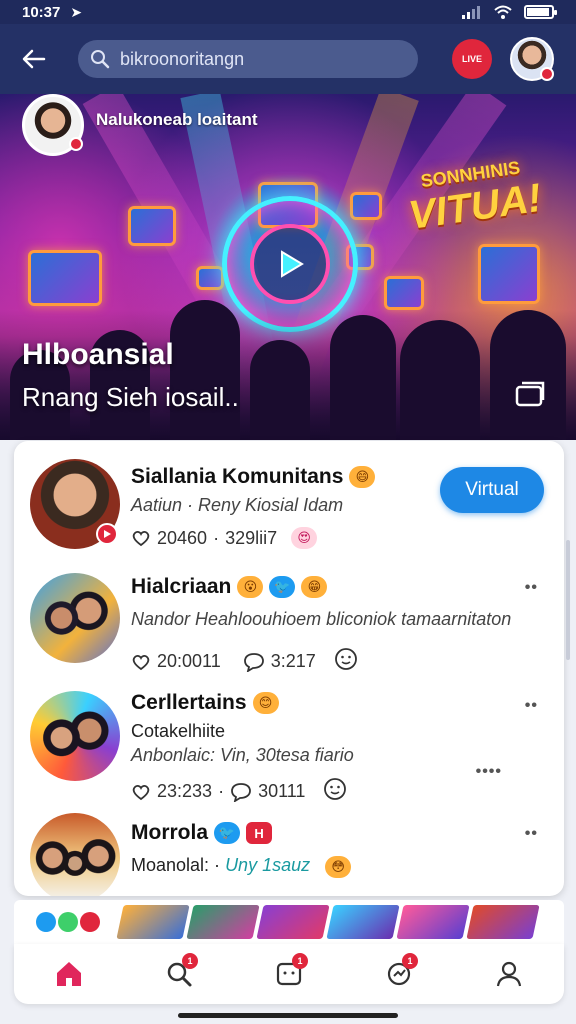  I want to click on search-icon, so click(100, 59).